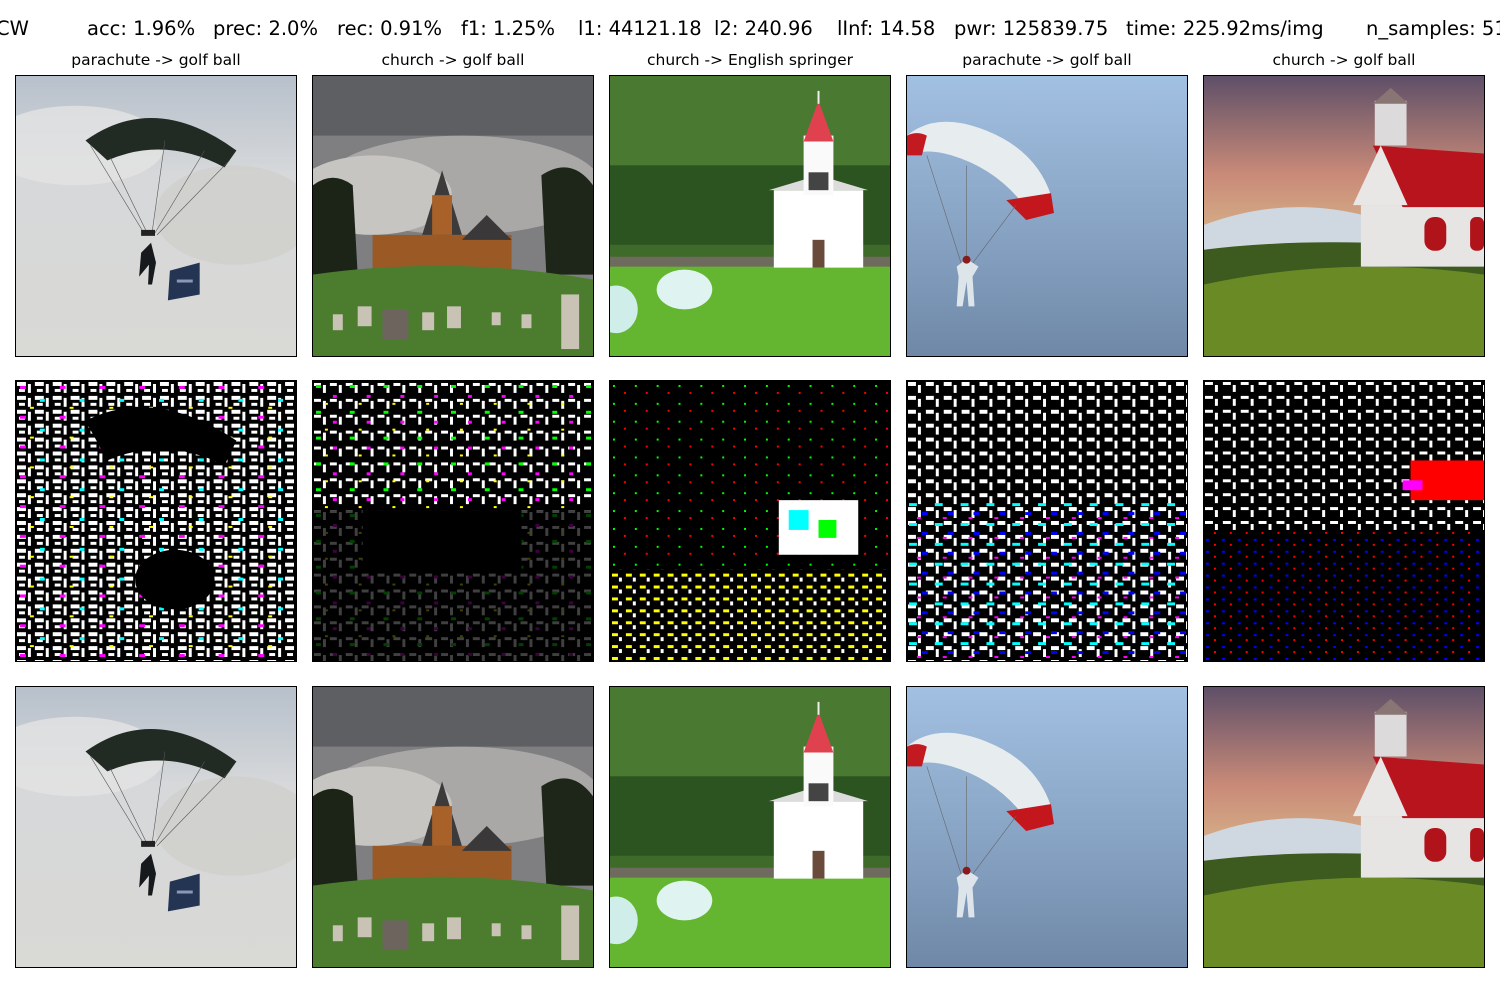 Image resolution: width=1500 pixels, height=1000 pixels. I want to click on column-title: church -> English springer, so click(750, 60).